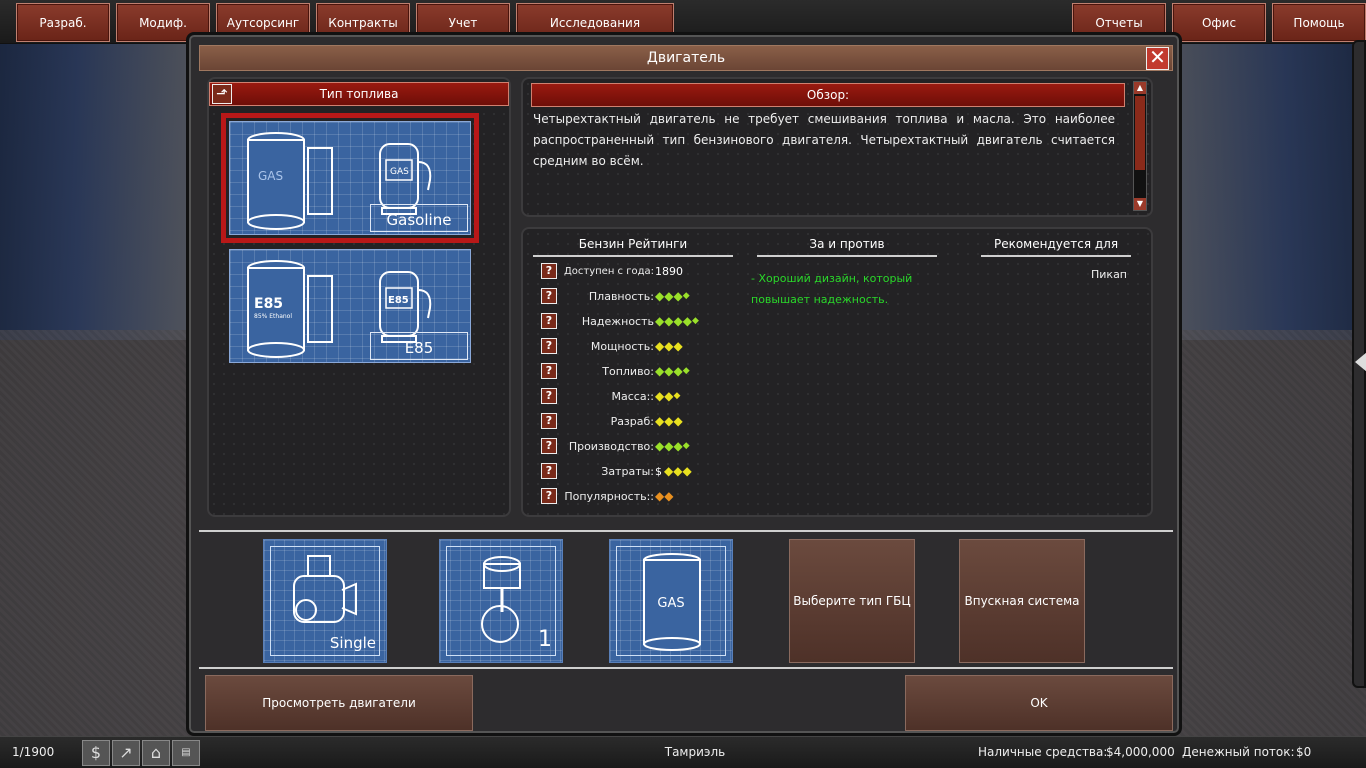  I want to click on cashflow-label: Денежный поток:, so click(1238, 752).